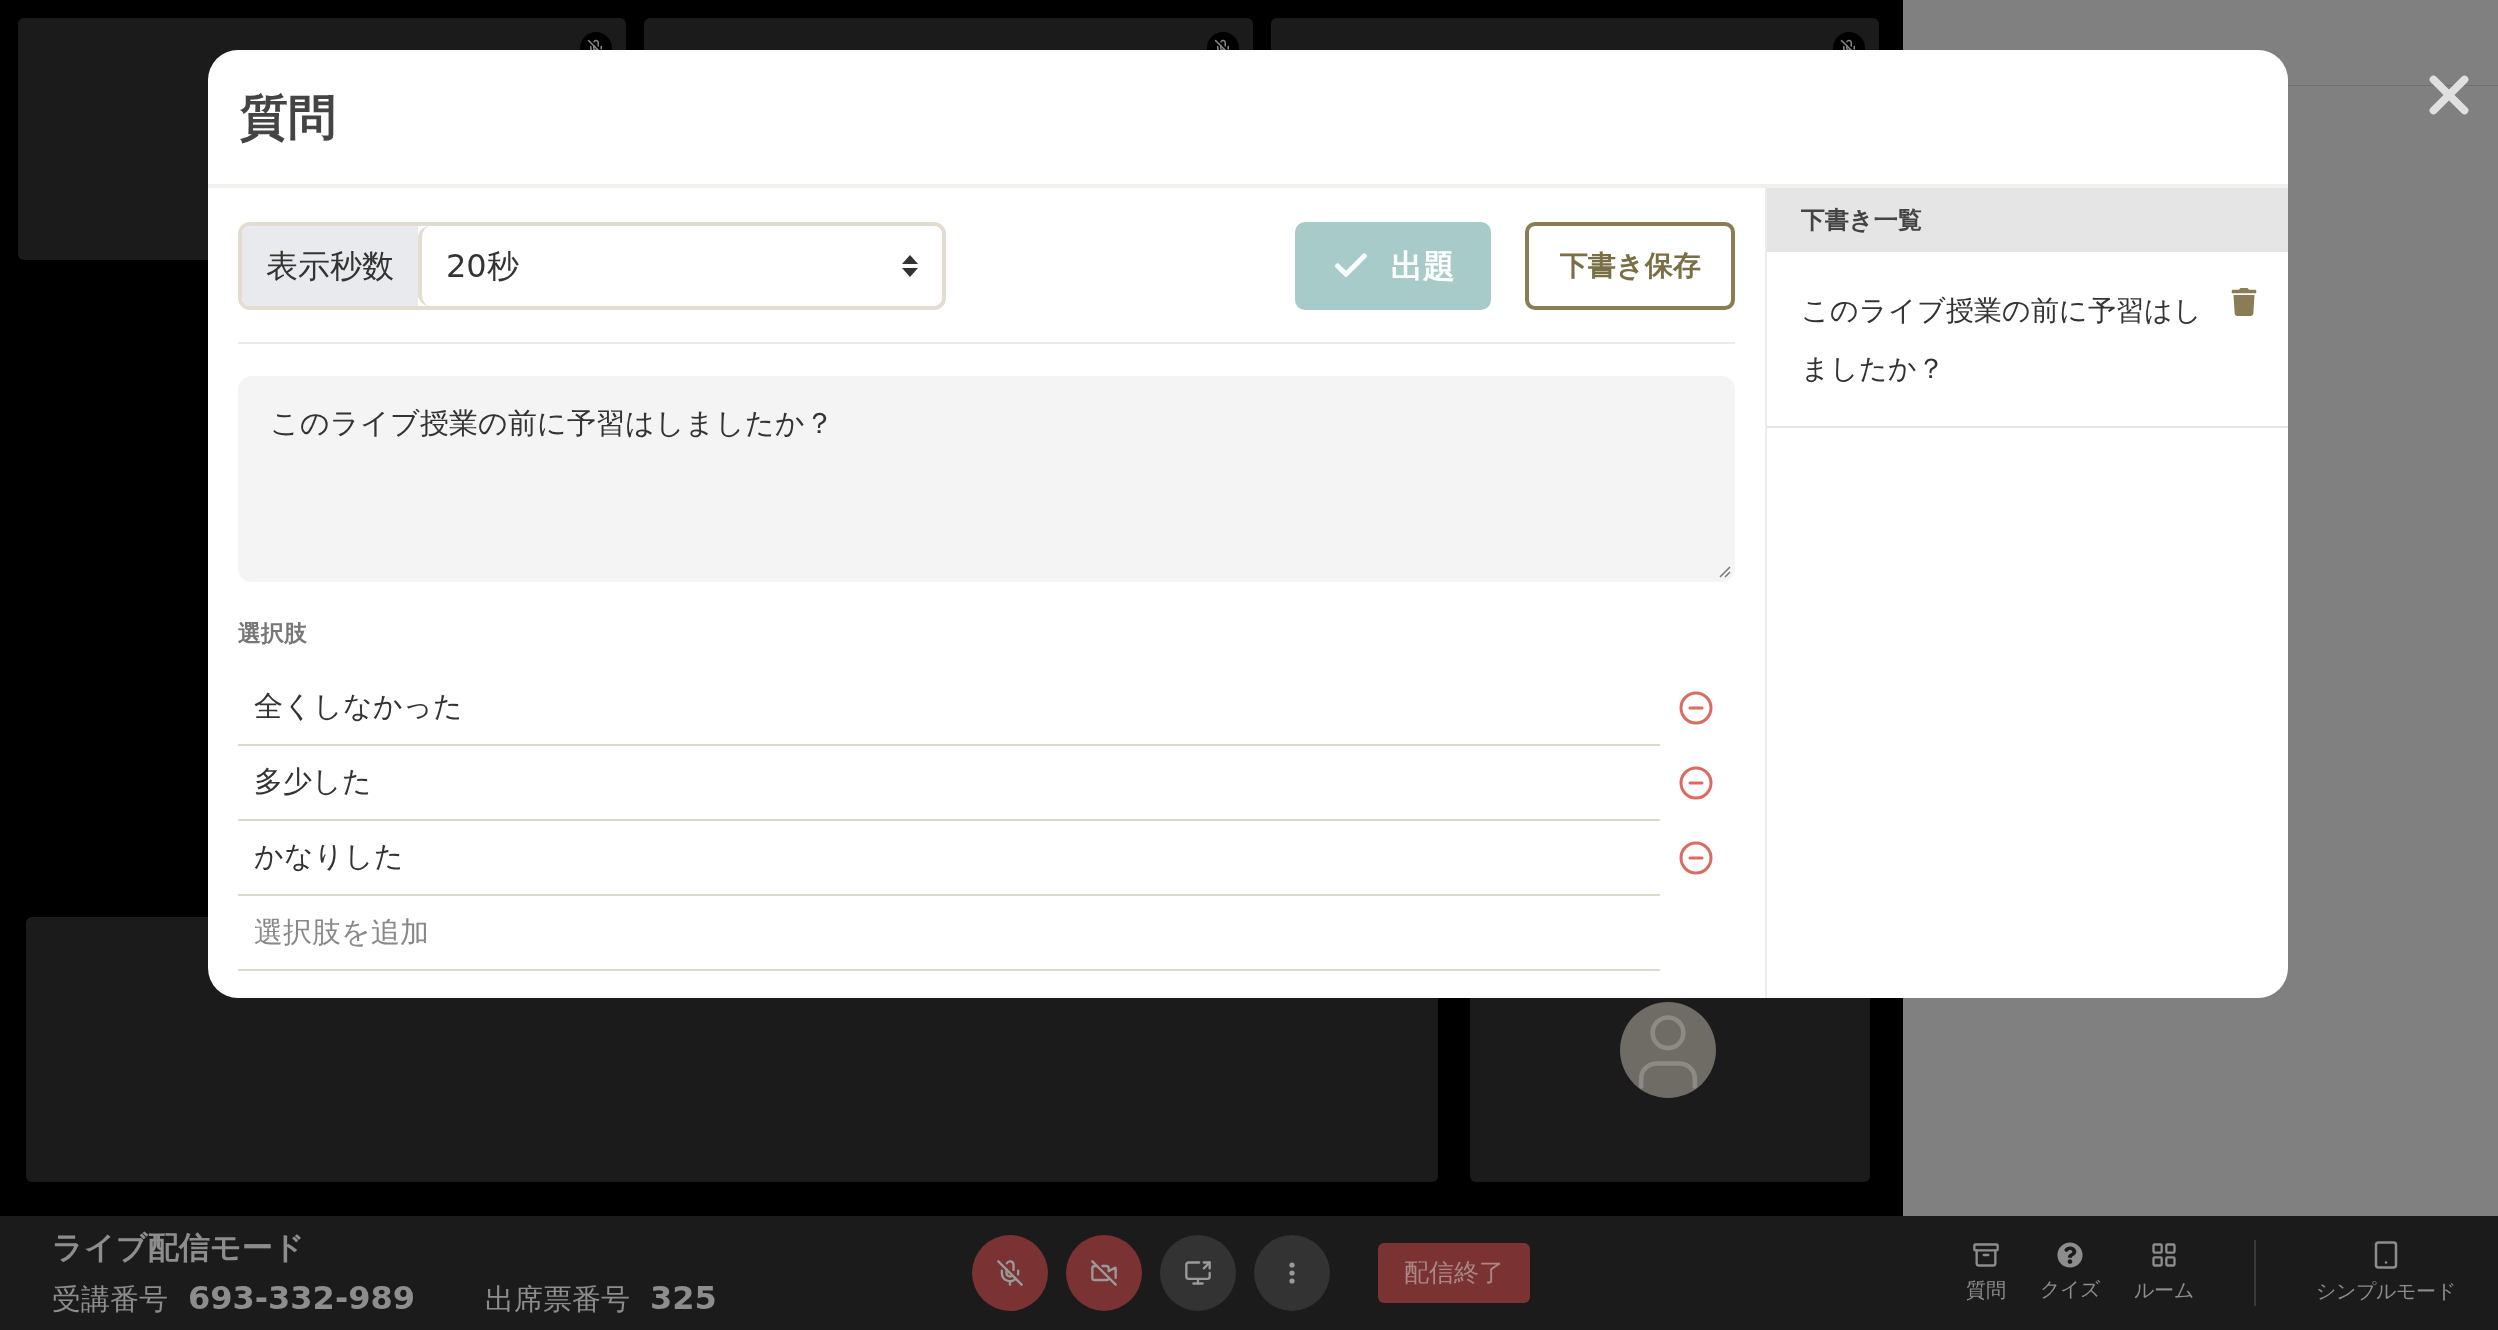 This screenshot has width=2498, height=1330. What do you see at coordinates (2386, 1273) in the screenshot?
I see `simple-mode-button: シンプルモード` at bounding box center [2386, 1273].